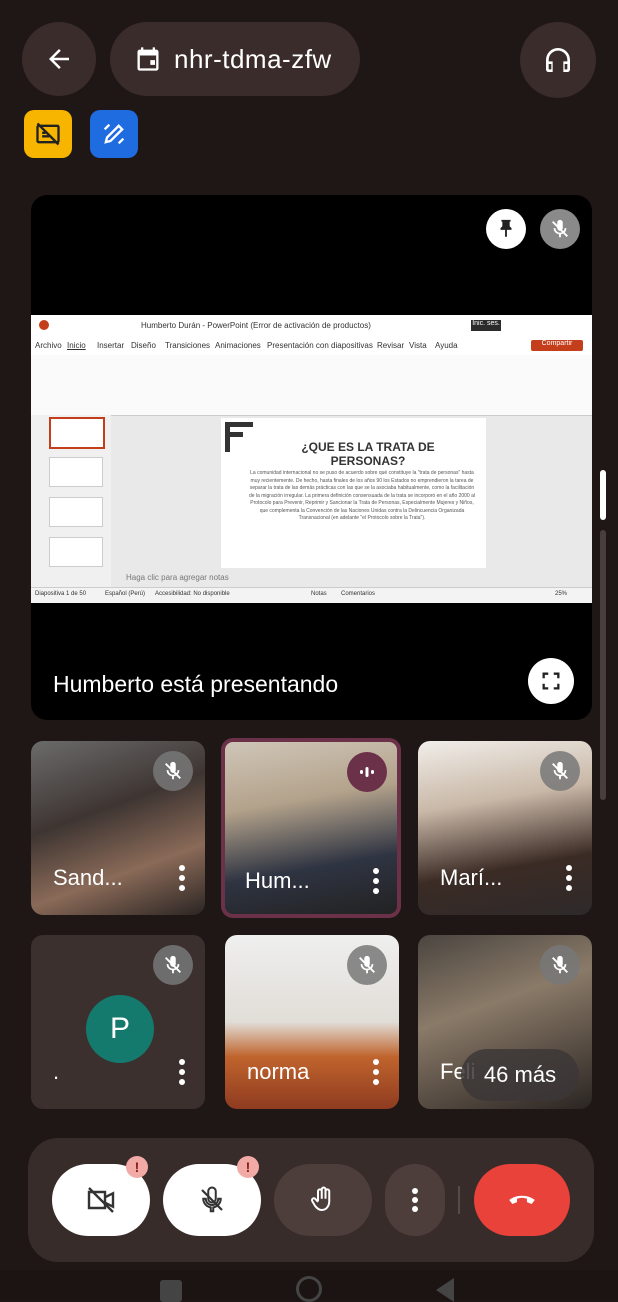  I want to click on arrow-left-icon, so click(59, 59).